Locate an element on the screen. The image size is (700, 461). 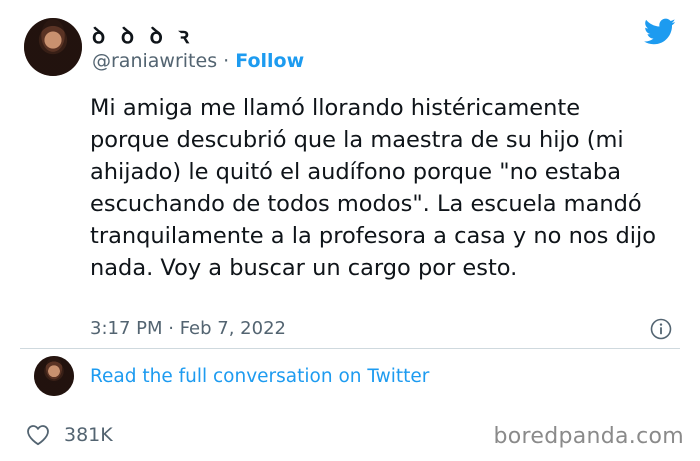
author-avatar is located at coordinates (53, 47).